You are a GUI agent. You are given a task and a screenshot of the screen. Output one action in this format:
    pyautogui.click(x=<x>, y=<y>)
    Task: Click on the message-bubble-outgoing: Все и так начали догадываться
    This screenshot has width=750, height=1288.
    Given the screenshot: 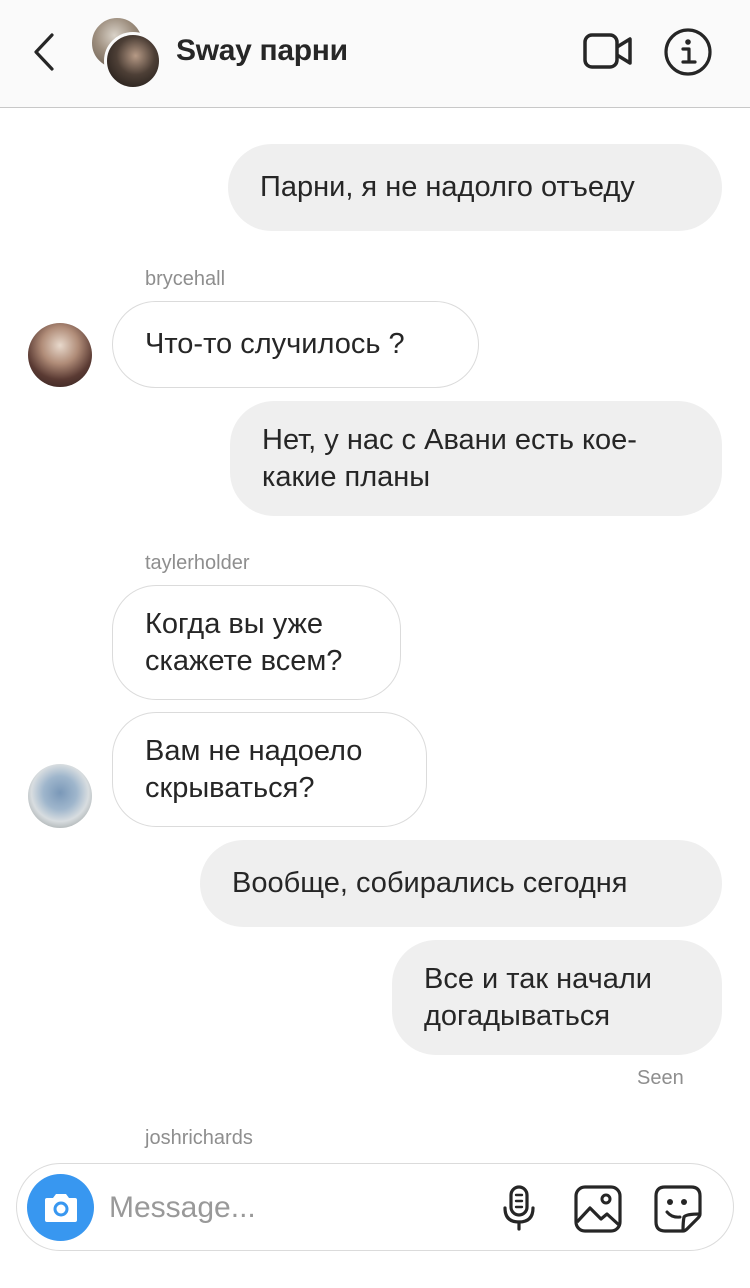 What is the action you would take?
    pyautogui.click(x=557, y=997)
    